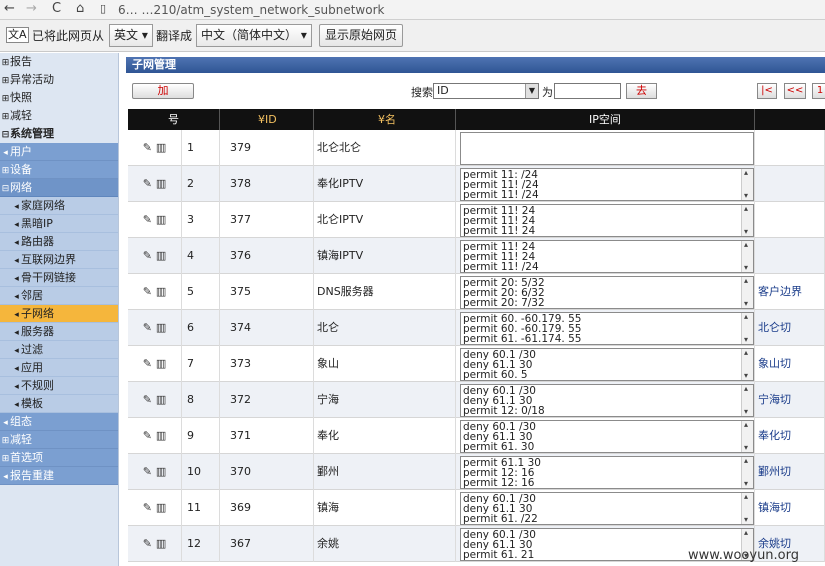  What do you see at coordinates (59, 386) in the screenshot?
I see `sidebar-item: ◂ 不规则` at bounding box center [59, 386].